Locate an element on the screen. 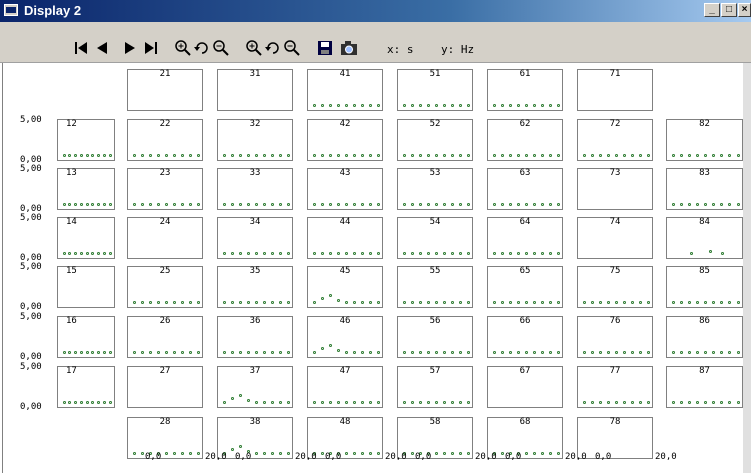  plot-cell: 45 is located at coordinates (345, 287).